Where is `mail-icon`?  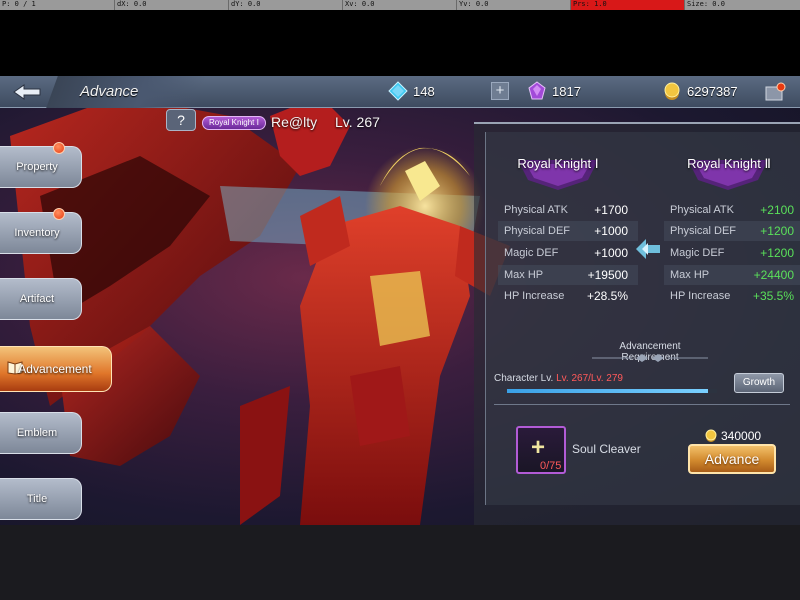 mail-icon is located at coordinates (775, 92).